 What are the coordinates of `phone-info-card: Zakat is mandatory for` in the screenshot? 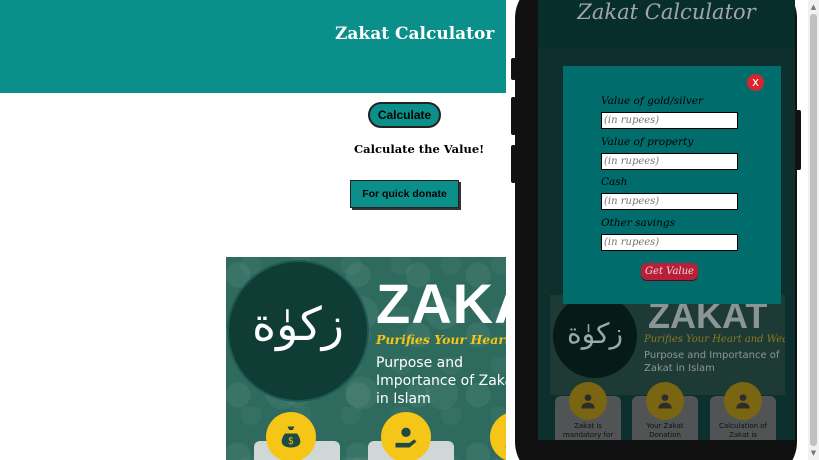 It's located at (588, 411).